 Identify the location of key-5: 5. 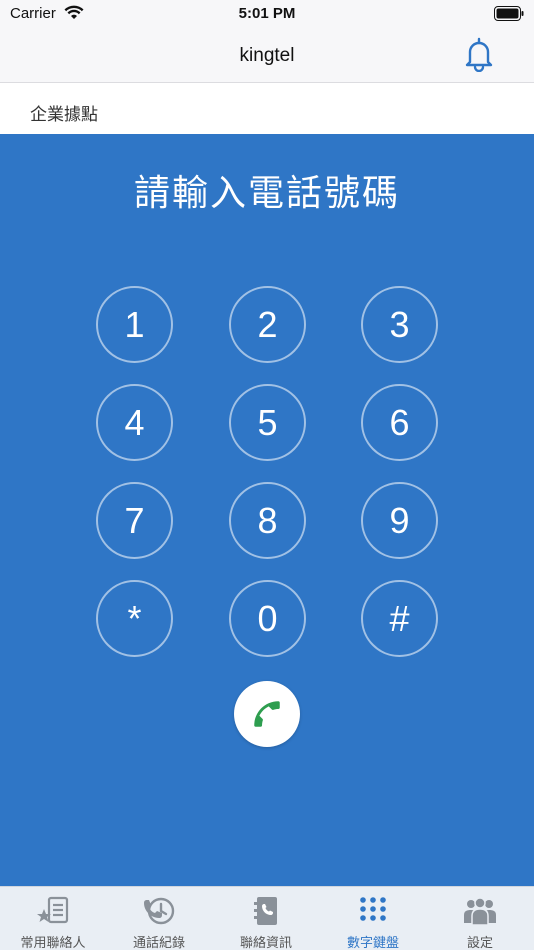
(267, 422).